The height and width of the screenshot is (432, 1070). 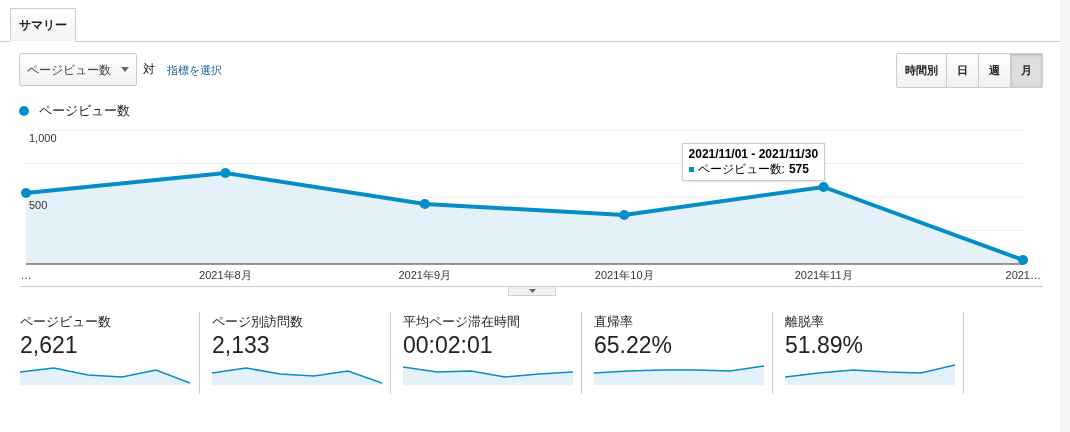 I want to click on series-swatch-icon, so click(x=691, y=169).